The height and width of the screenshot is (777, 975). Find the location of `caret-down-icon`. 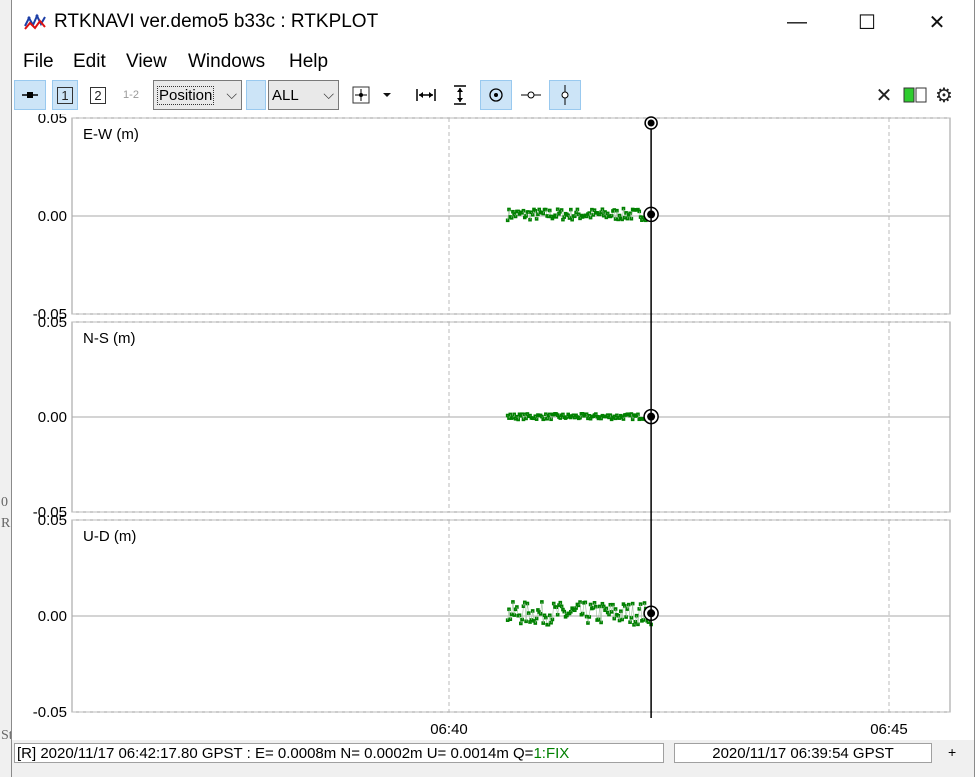

caret-down-icon is located at coordinates (387, 95).